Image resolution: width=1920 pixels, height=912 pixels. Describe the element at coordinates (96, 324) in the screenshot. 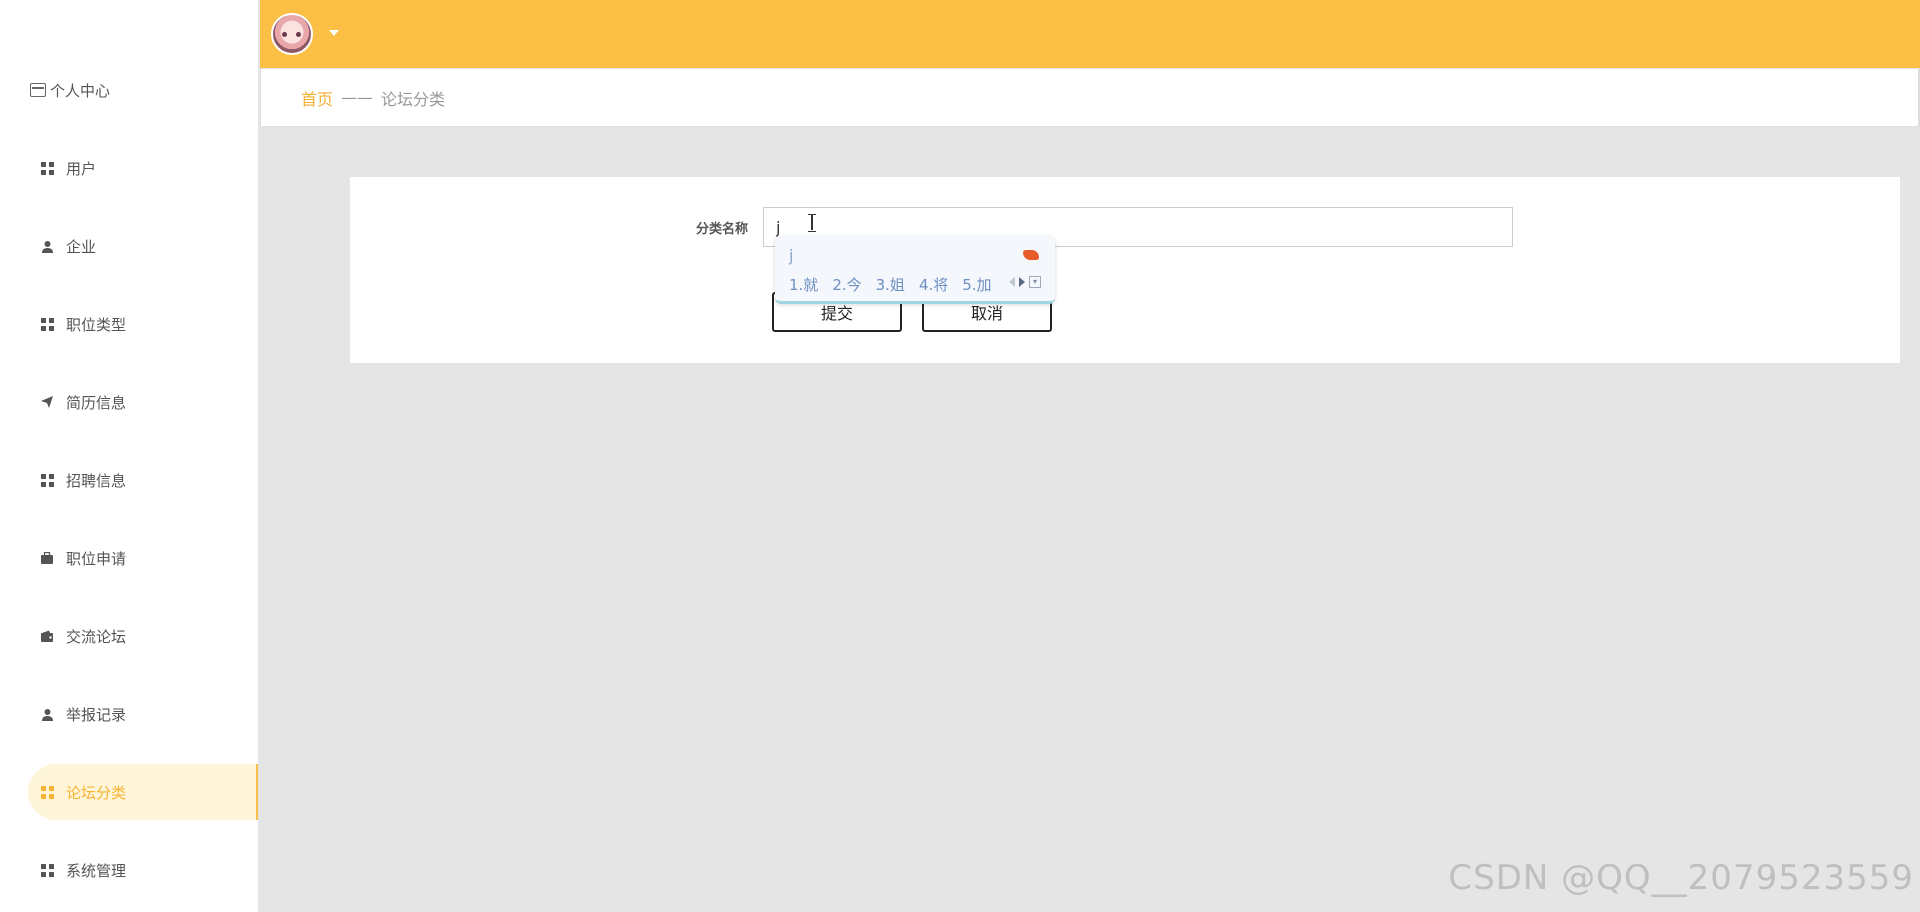

I see `sidebar-item-label: 职位类型` at that location.